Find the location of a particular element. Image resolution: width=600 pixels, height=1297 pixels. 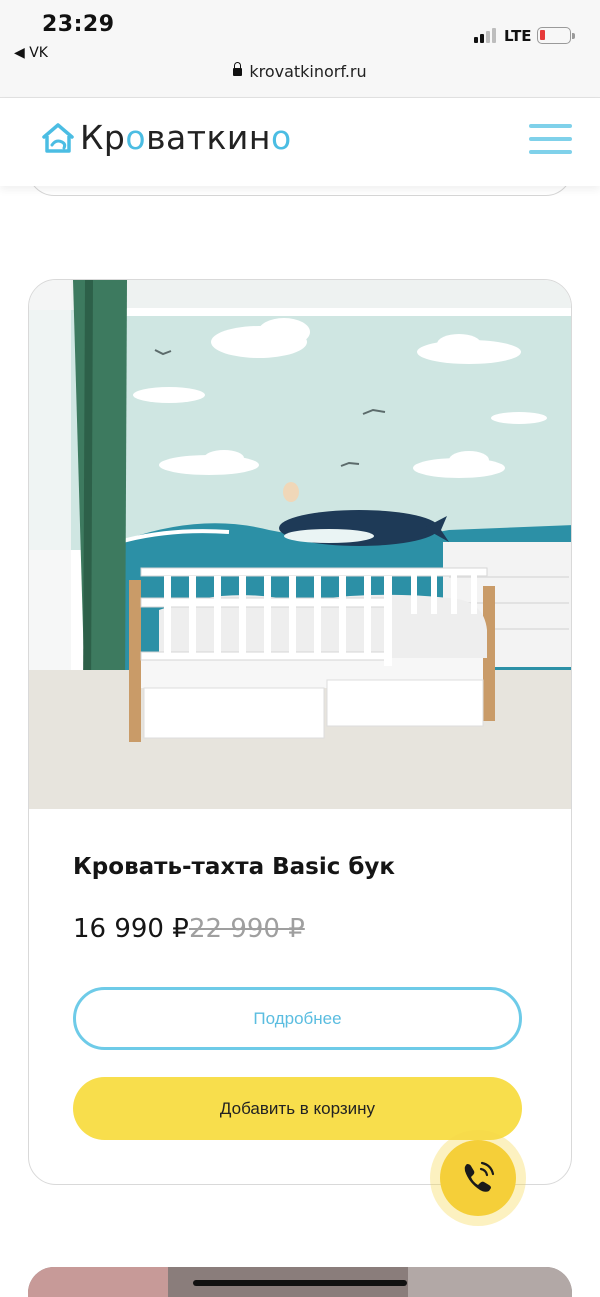

product-old-price: 22 990 ₽ is located at coordinates (247, 929).